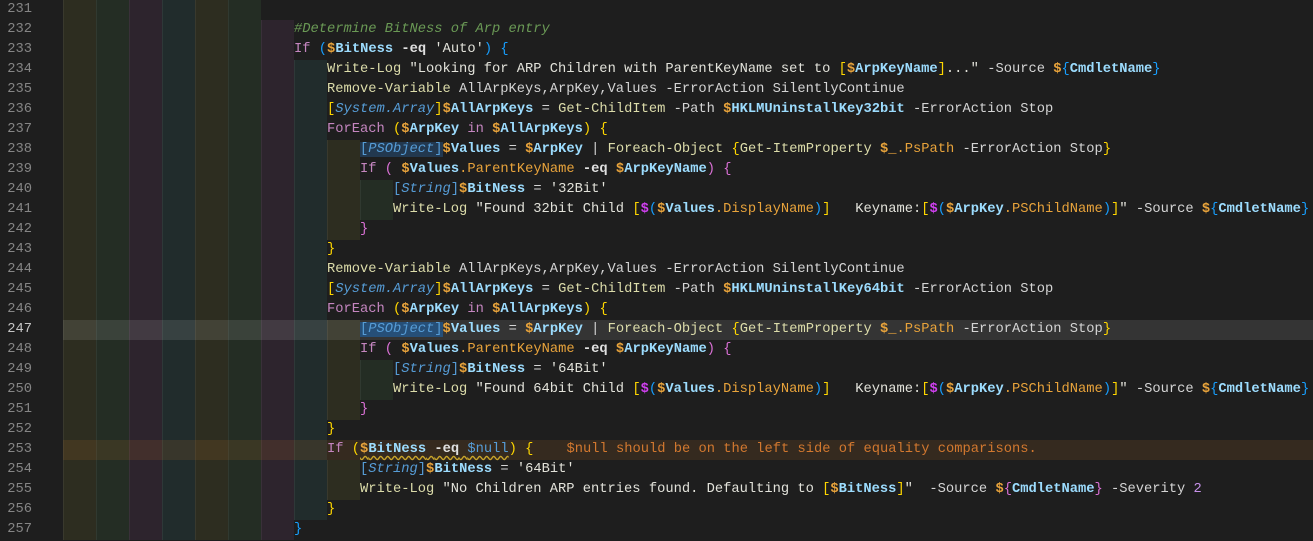  I want to click on code-token: {, so click(735, 149).